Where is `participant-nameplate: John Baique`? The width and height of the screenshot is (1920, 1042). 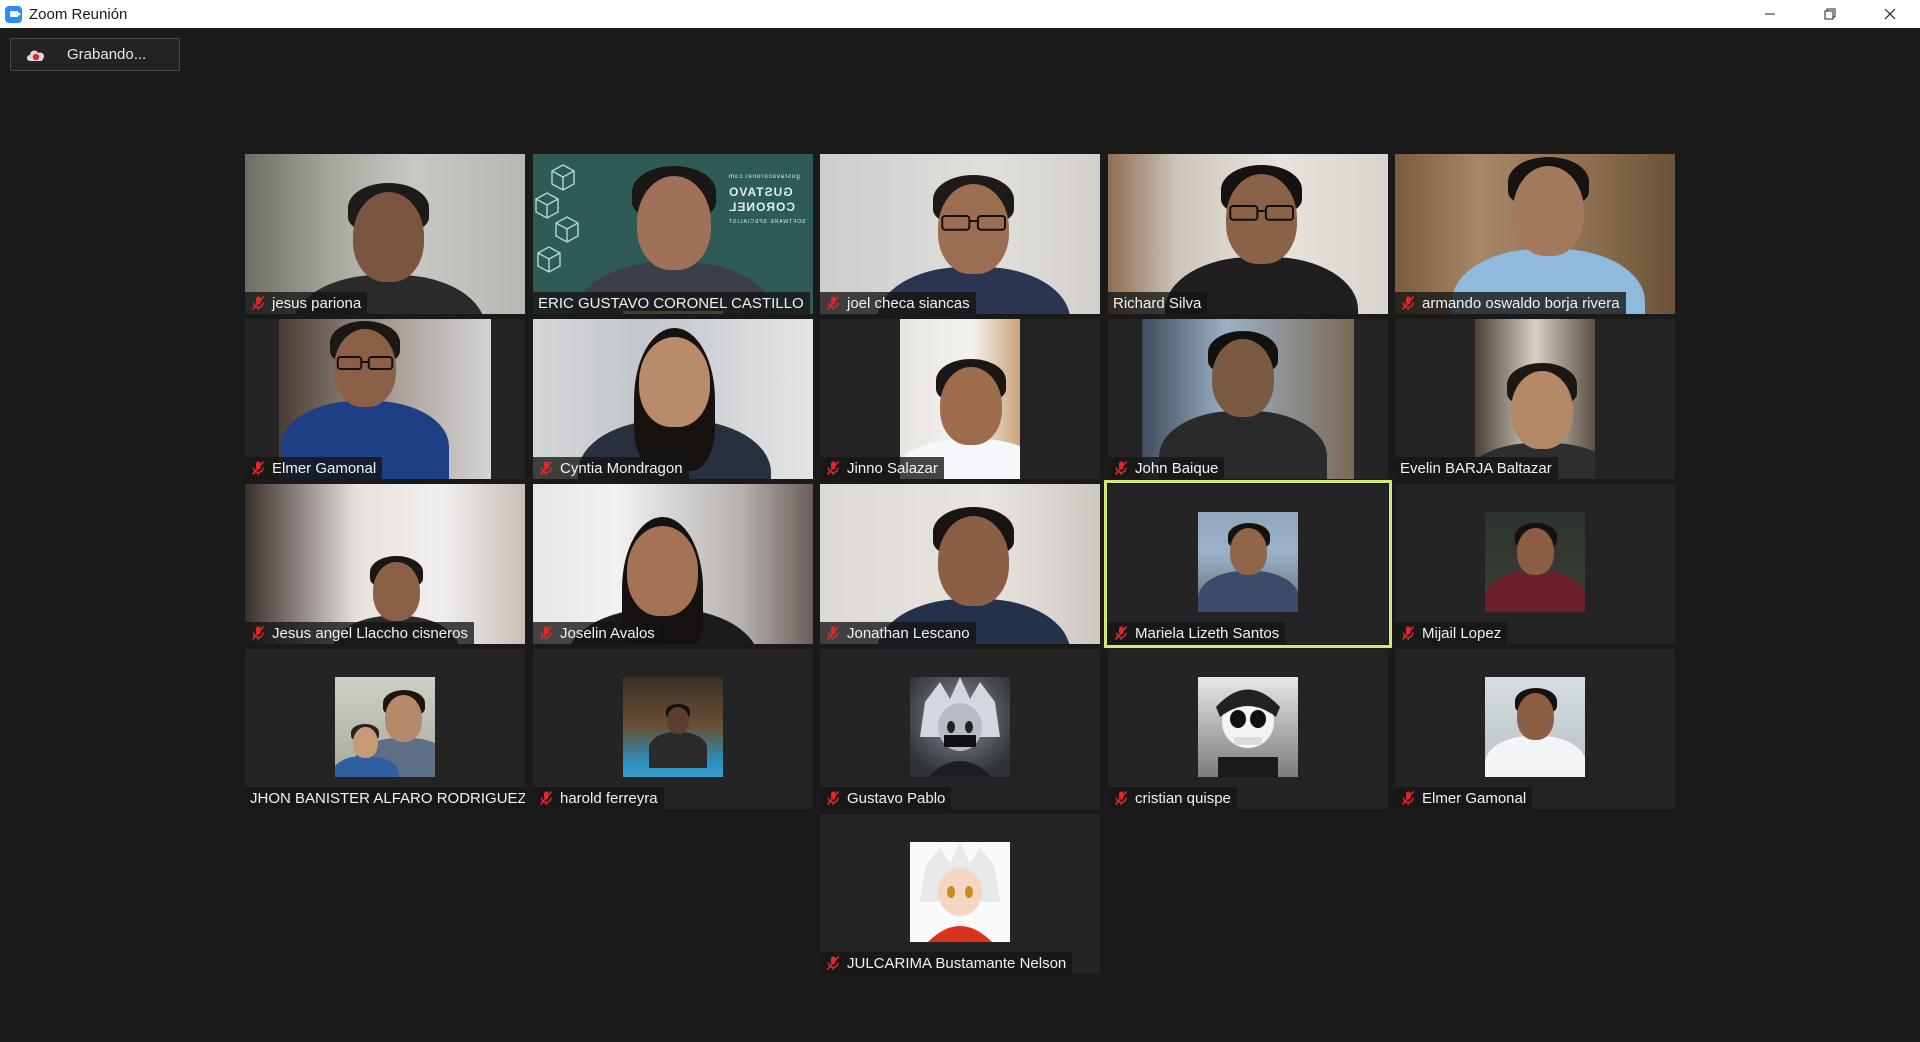 participant-nameplate: John Baique is located at coordinates (1166, 468).